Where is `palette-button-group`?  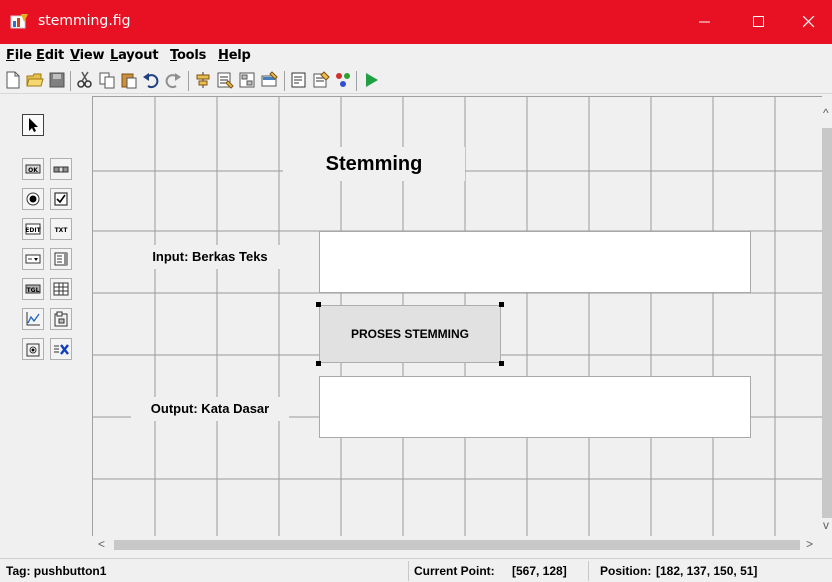
palette-button-group is located at coordinates (33, 349).